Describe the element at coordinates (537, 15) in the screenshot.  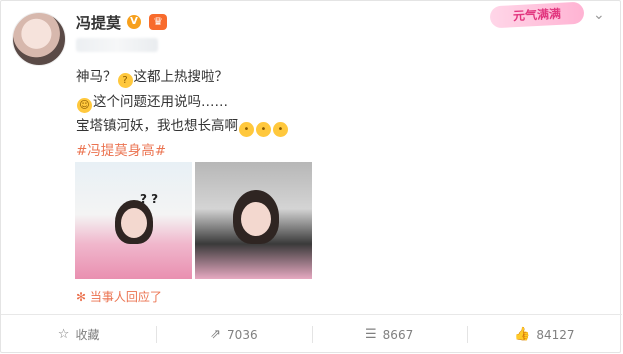
I see `decor-badge: 元气满满` at that location.